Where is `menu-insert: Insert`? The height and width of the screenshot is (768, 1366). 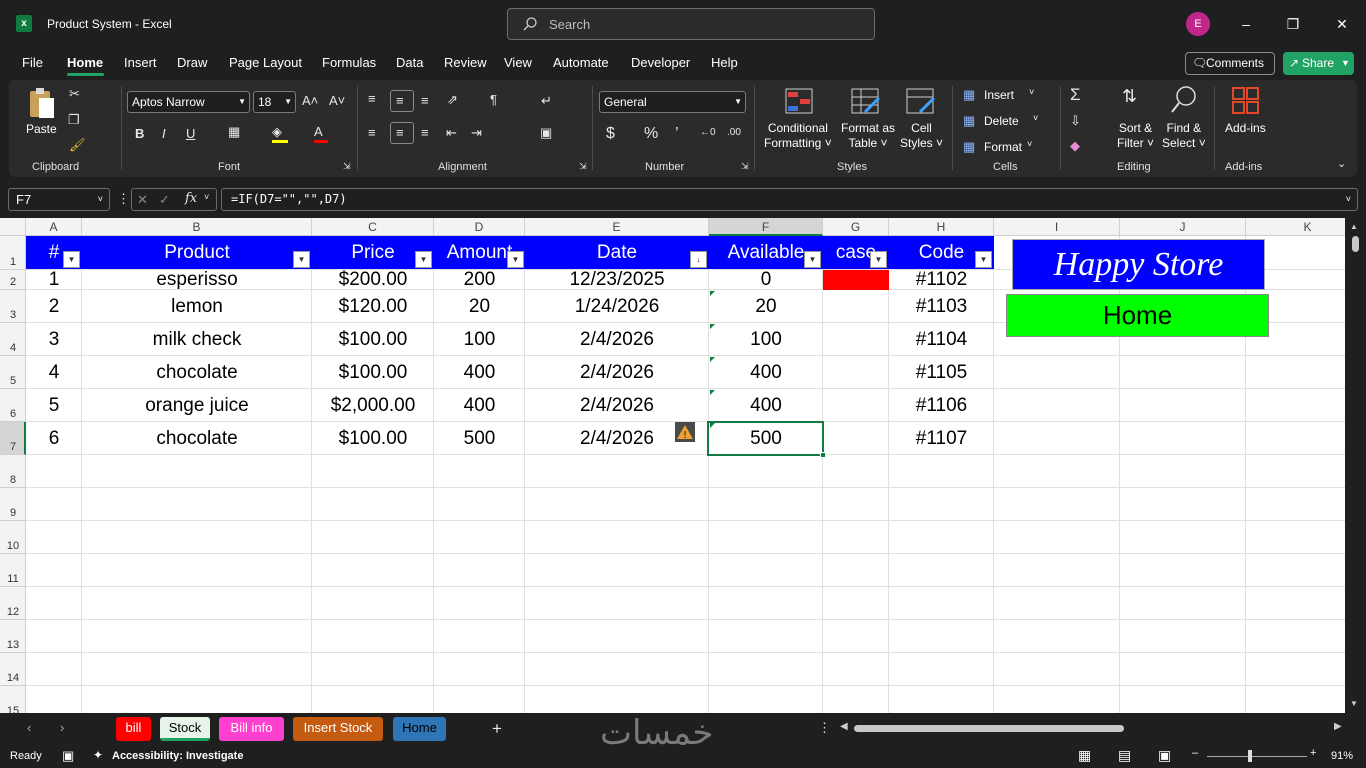 menu-insert: Insert is located at coordinates (140, 62).